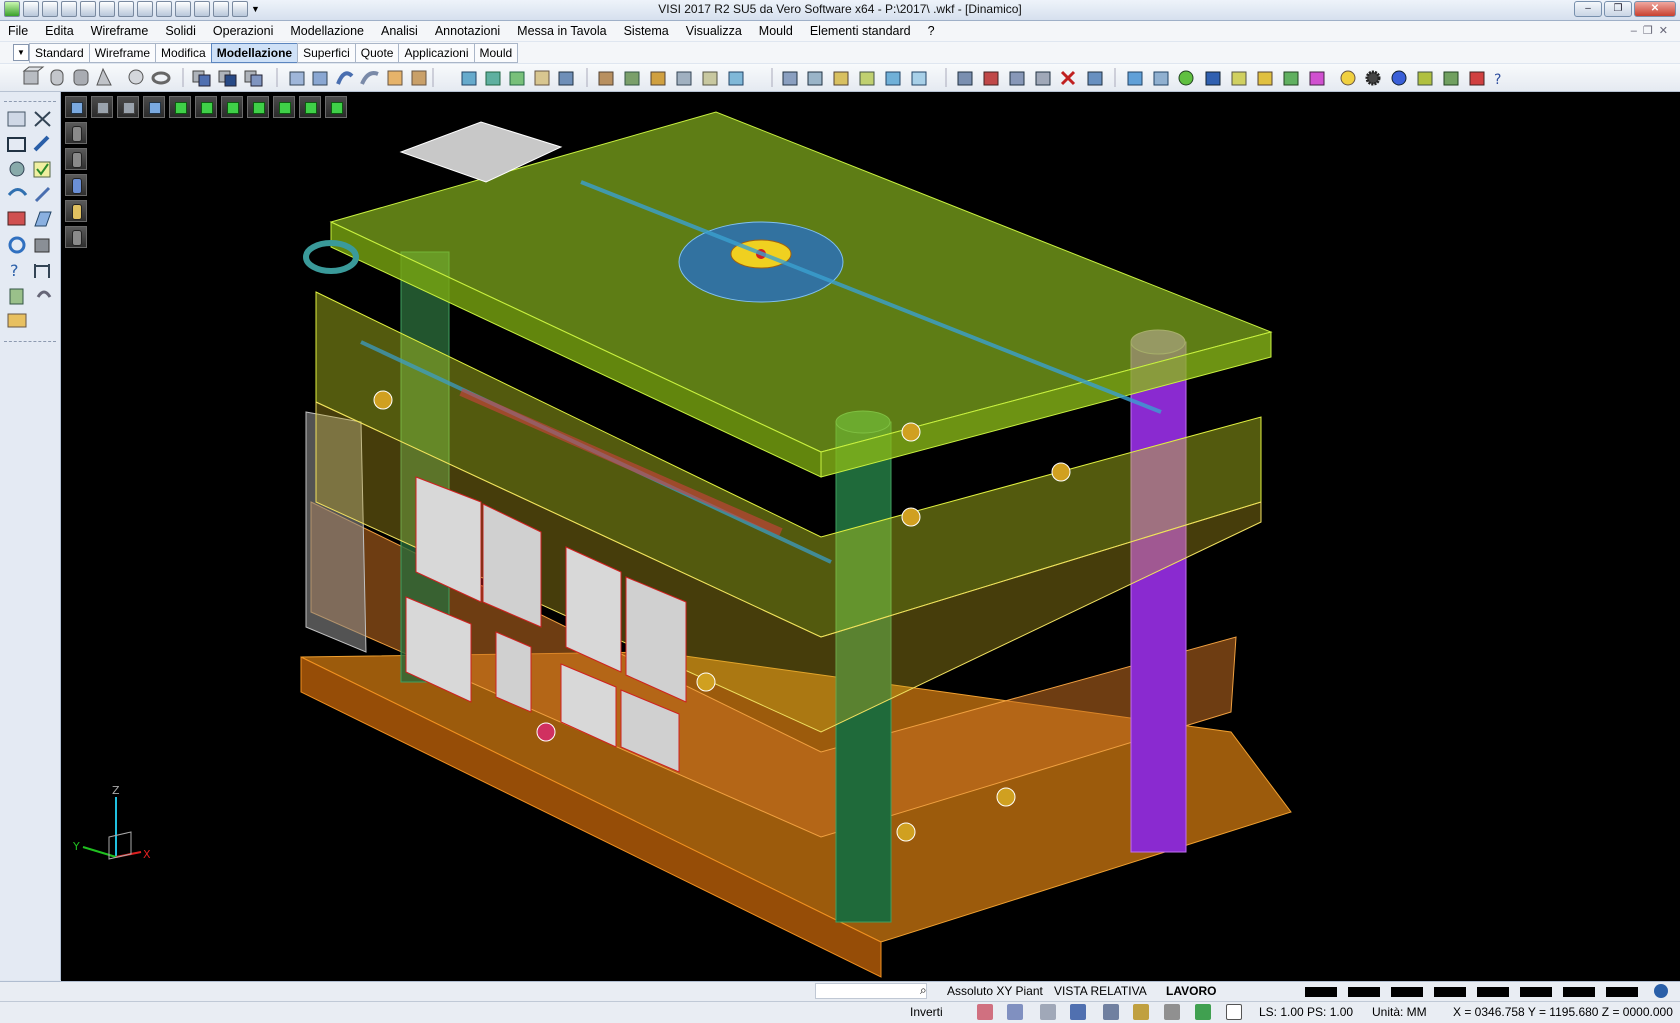 The image size is (1680, 1023). I want to click on fillet-icon, so click(469, 78).